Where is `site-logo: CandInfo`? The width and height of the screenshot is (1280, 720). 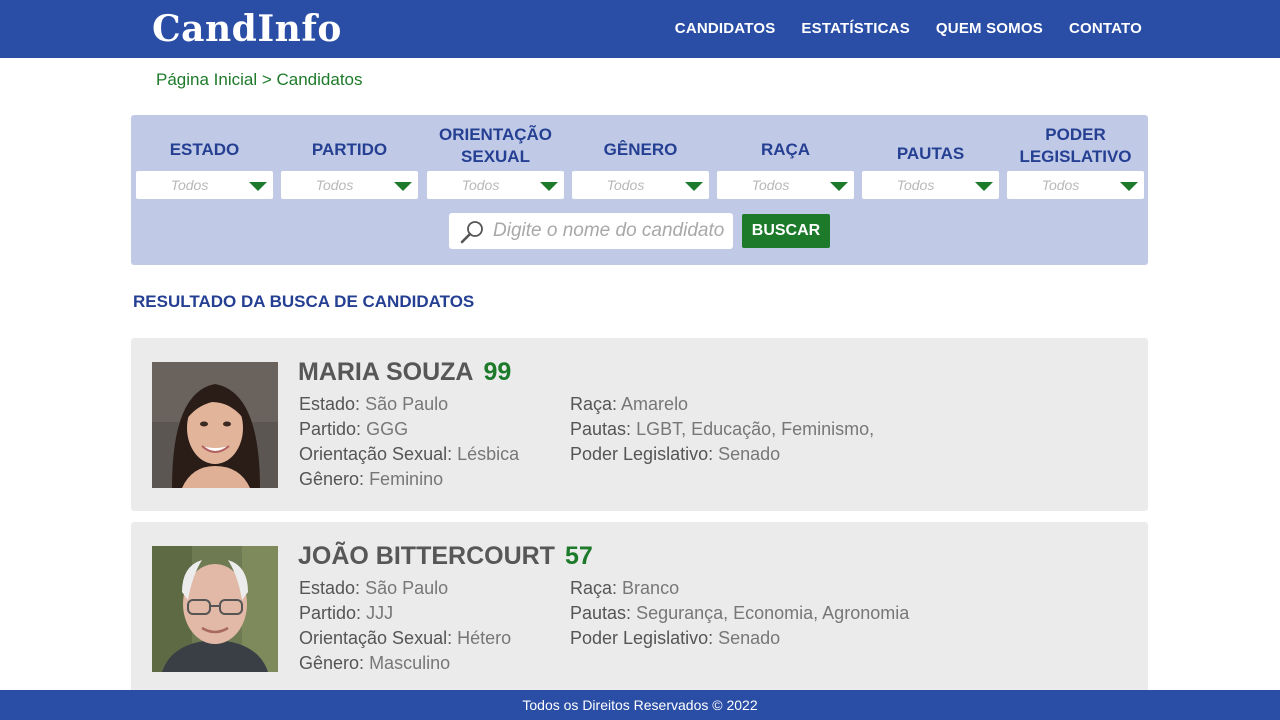 site-logo: CandInfo is located at coordinates (247, 29).